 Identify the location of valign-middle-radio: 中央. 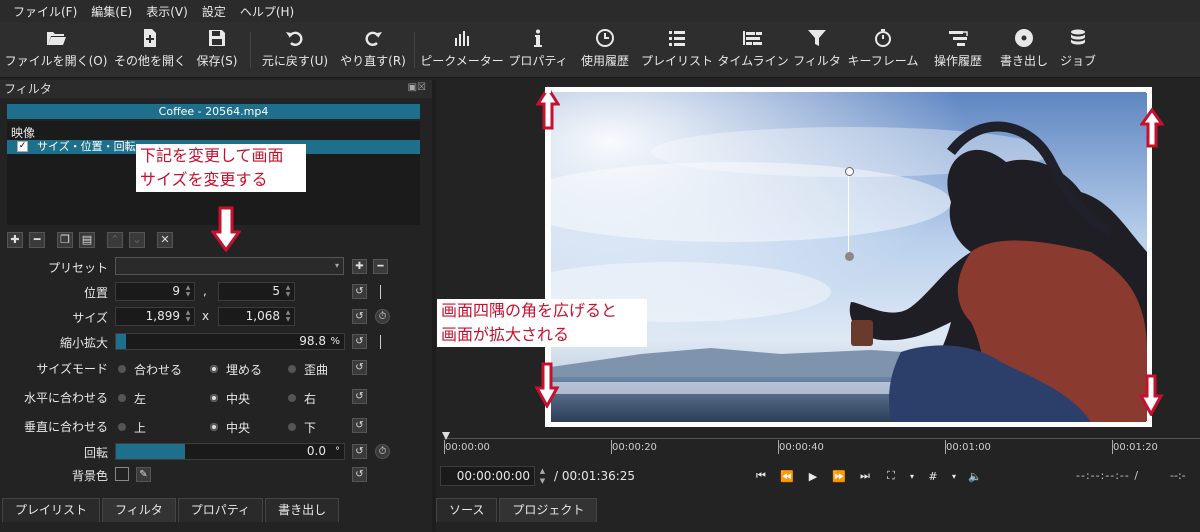
(230, 427).